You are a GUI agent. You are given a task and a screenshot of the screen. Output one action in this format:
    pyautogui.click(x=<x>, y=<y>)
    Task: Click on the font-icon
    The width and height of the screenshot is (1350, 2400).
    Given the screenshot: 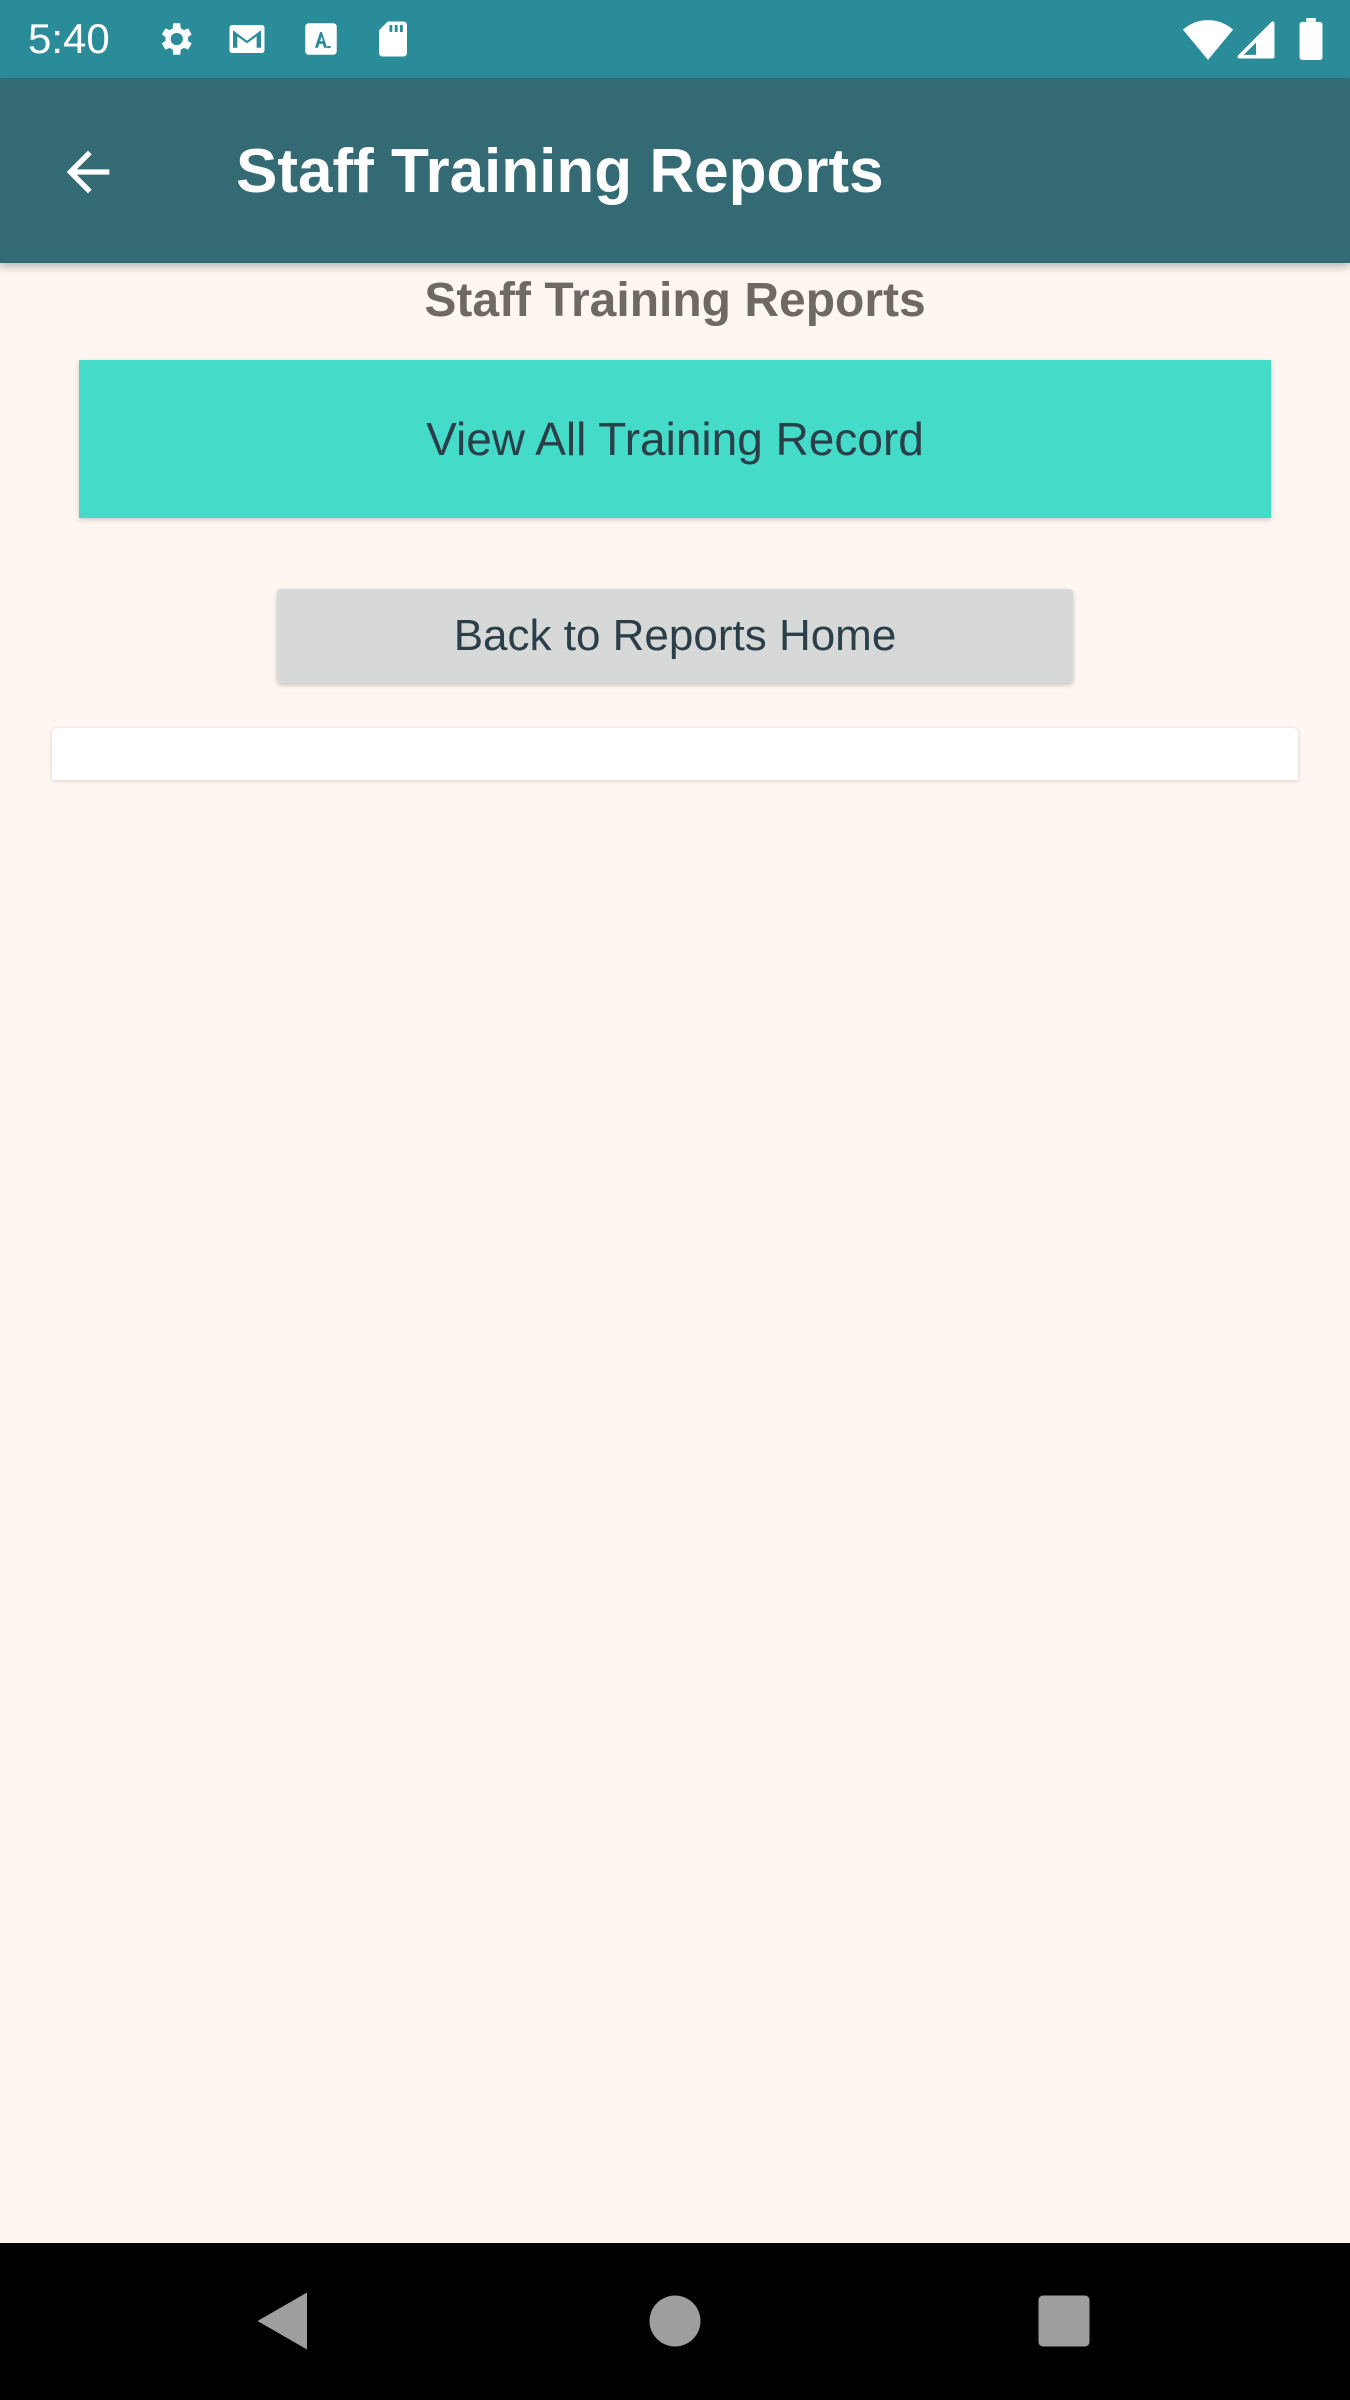 What is the action you would take?
    pyautogui.click(x=321, y=39)
    